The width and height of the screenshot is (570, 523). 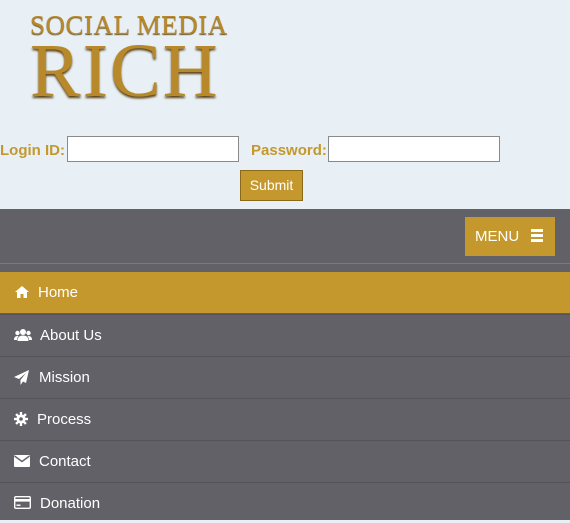 I want to click on nav-item-label: Process, so click(x=64, y=419).